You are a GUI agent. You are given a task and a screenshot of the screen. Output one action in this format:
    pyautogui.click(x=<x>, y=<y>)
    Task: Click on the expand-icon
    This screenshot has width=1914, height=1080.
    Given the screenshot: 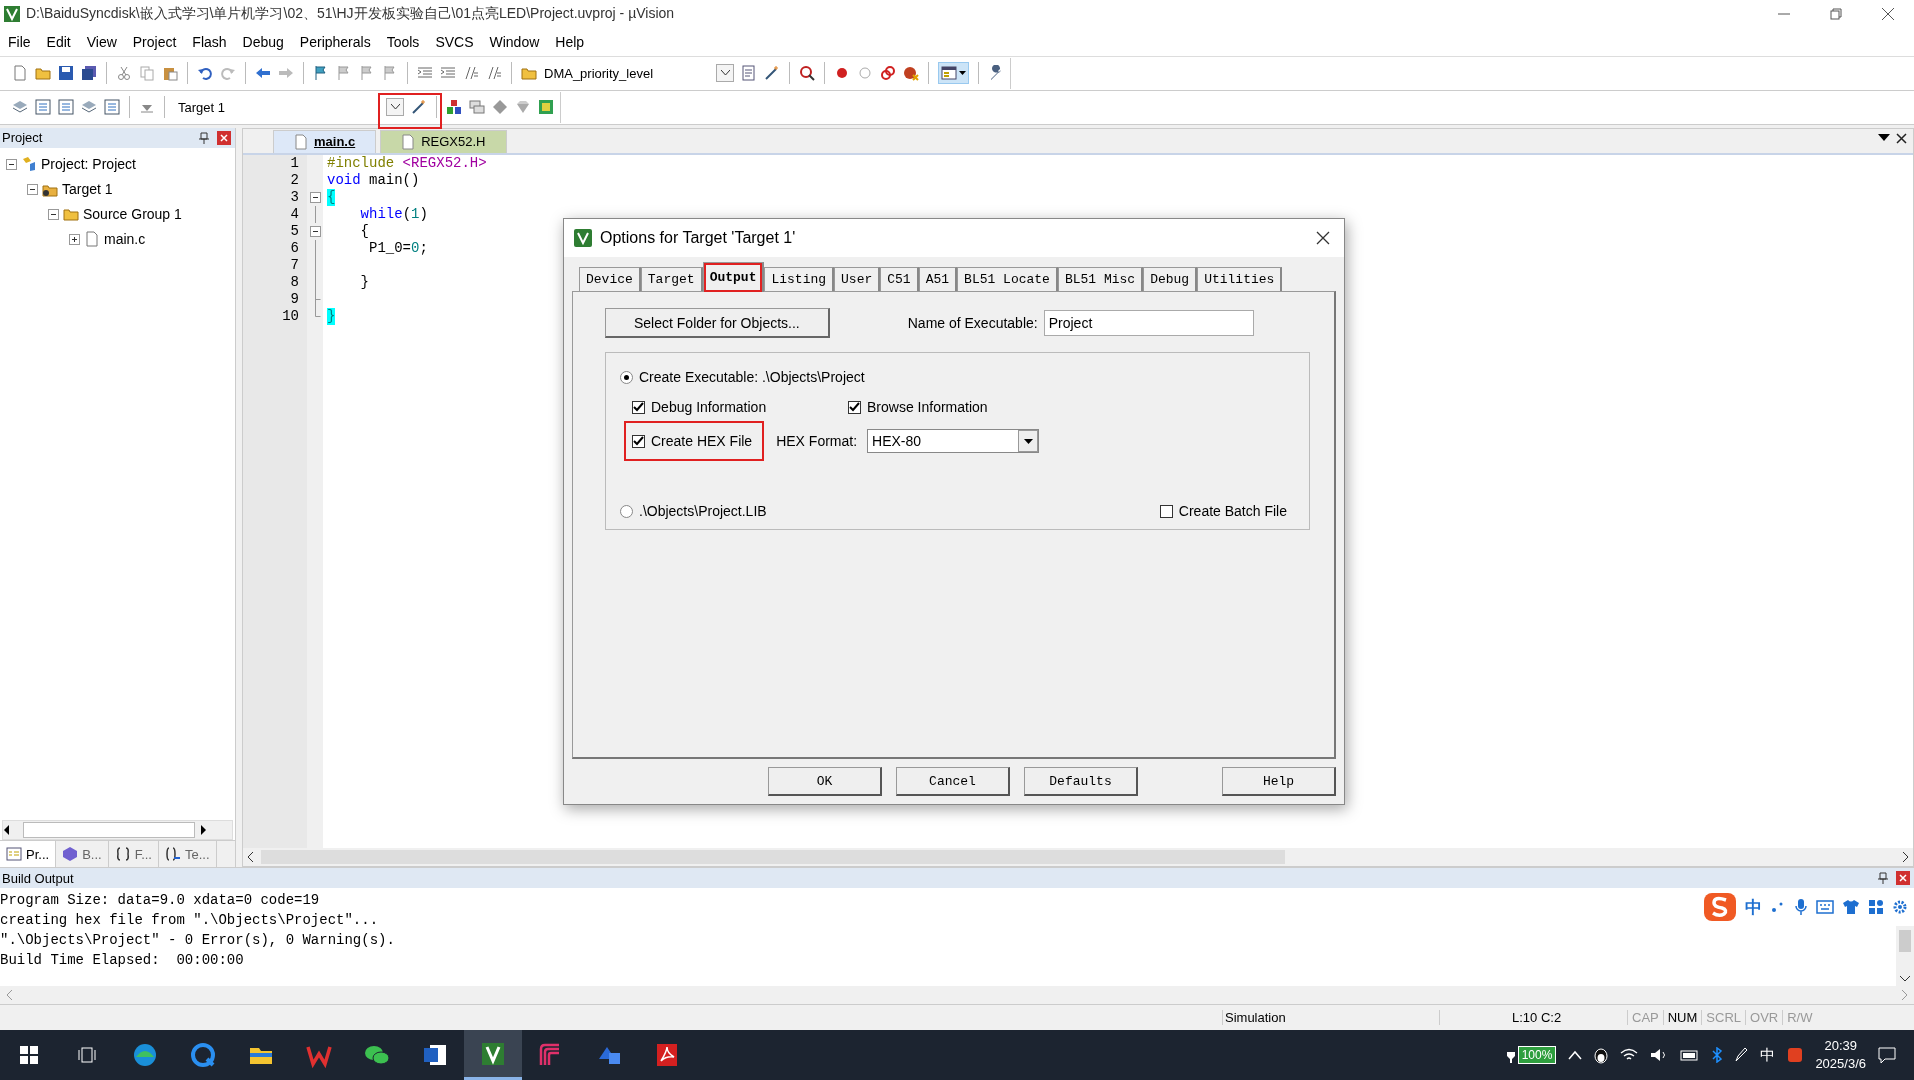 What is the action you would take?
    pyautogui.click(x=74, y=239)
    